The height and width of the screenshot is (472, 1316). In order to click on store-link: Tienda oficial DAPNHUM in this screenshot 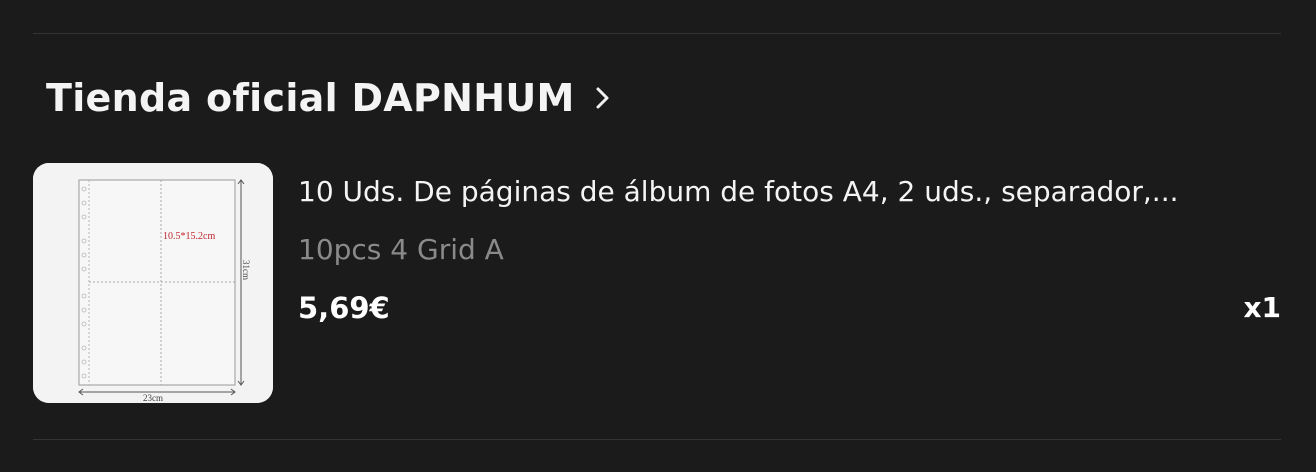, I will do `click(330, 98)`.